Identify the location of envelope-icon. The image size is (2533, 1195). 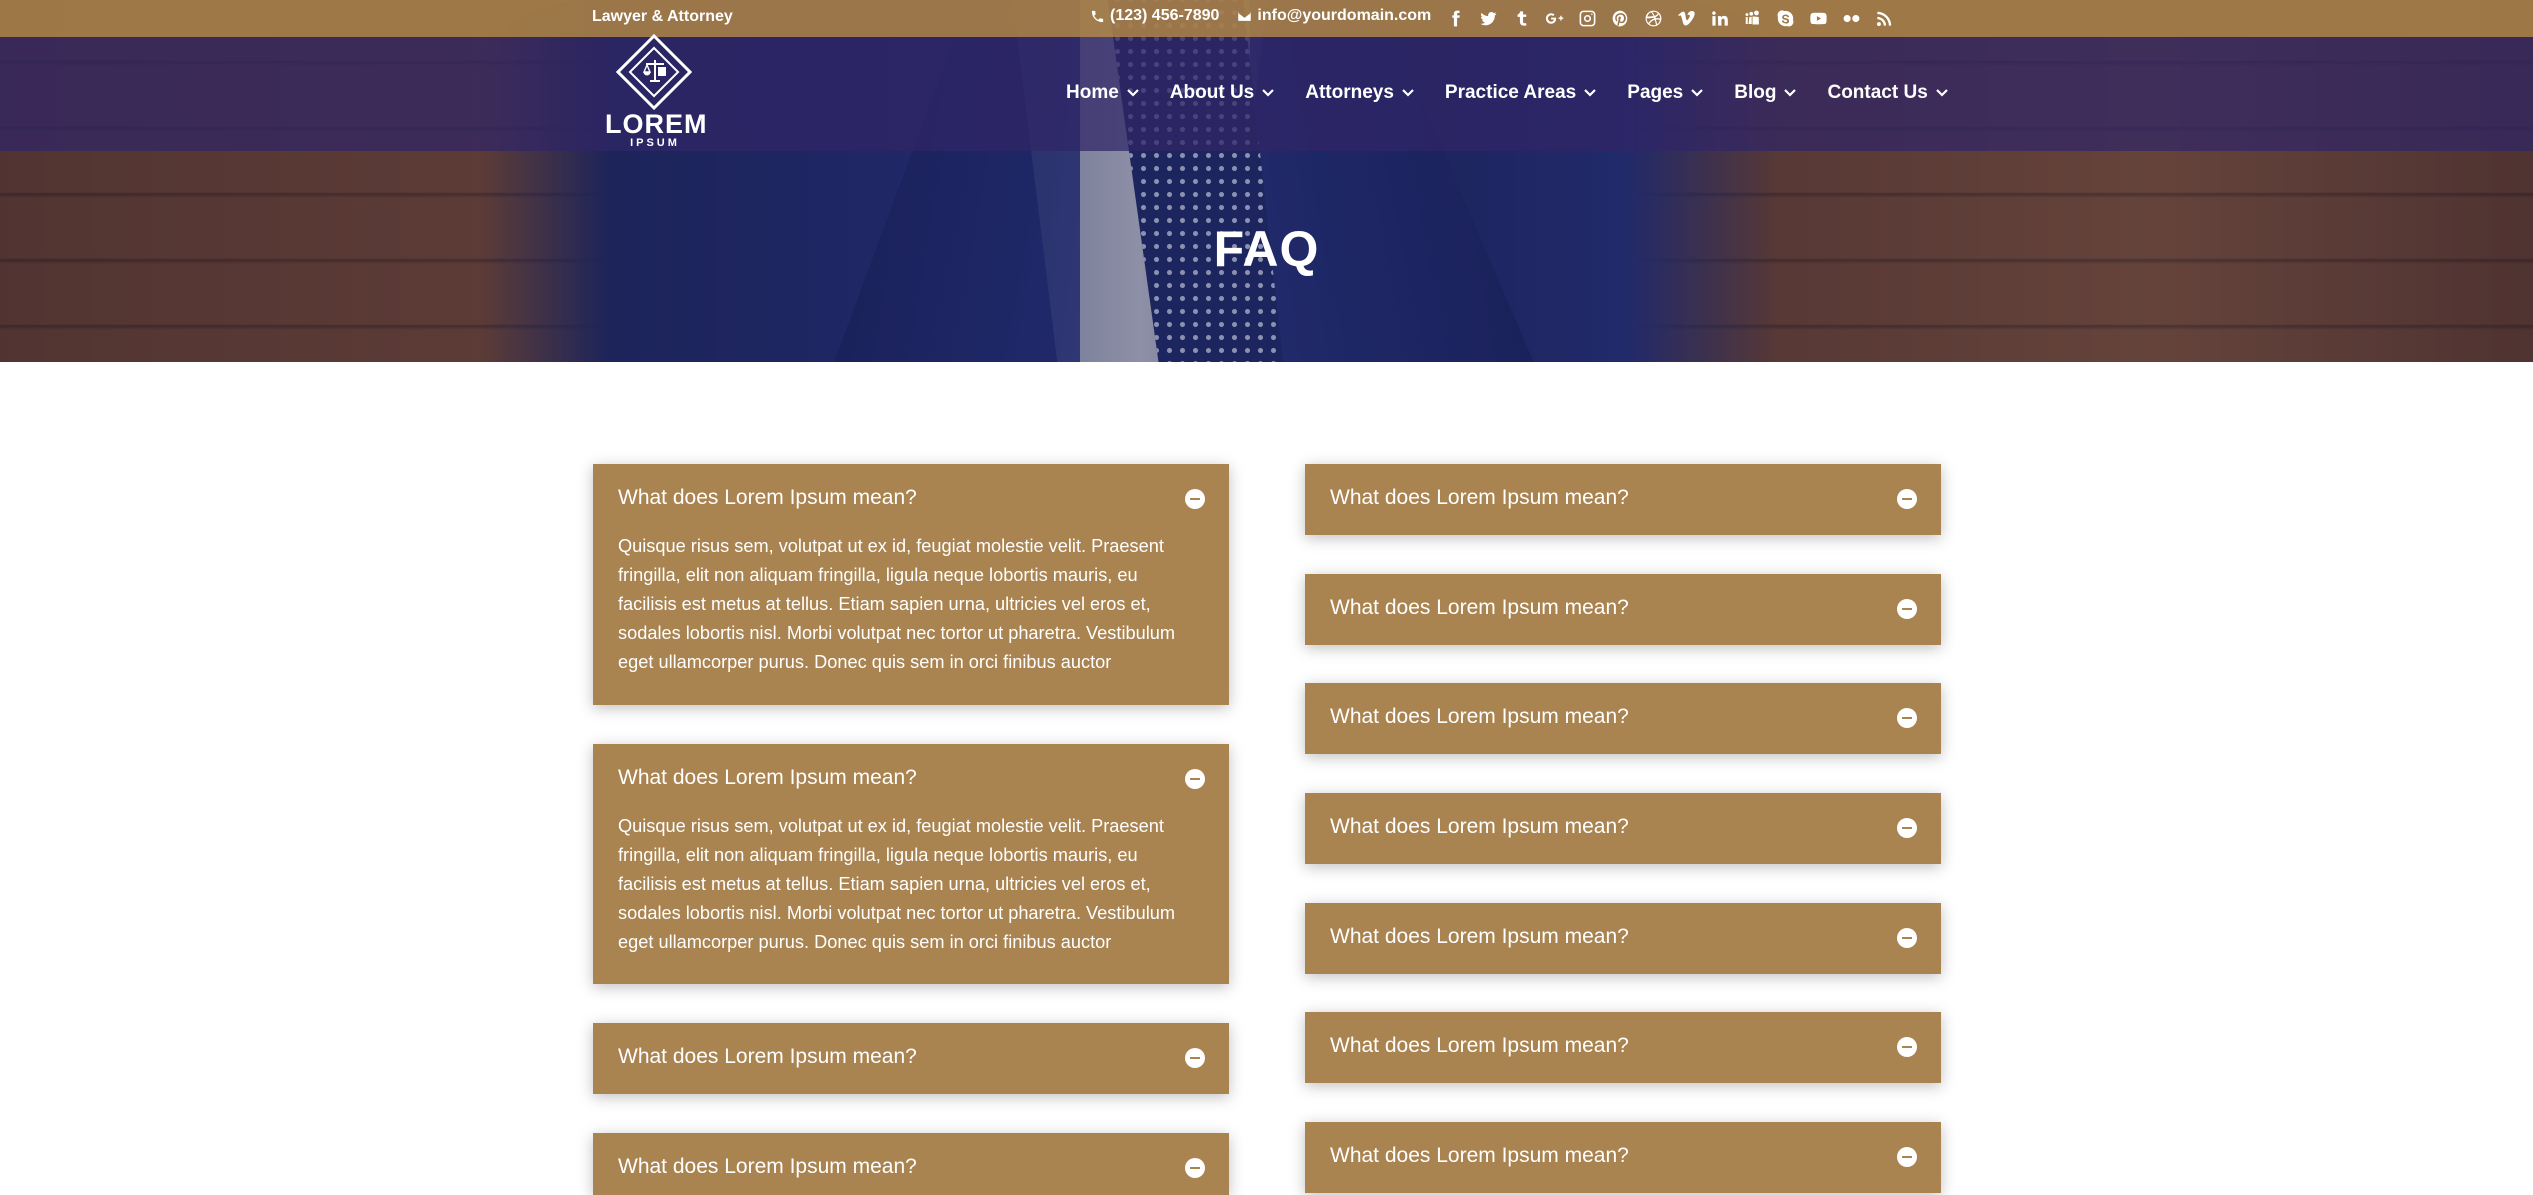
(1245, 16).